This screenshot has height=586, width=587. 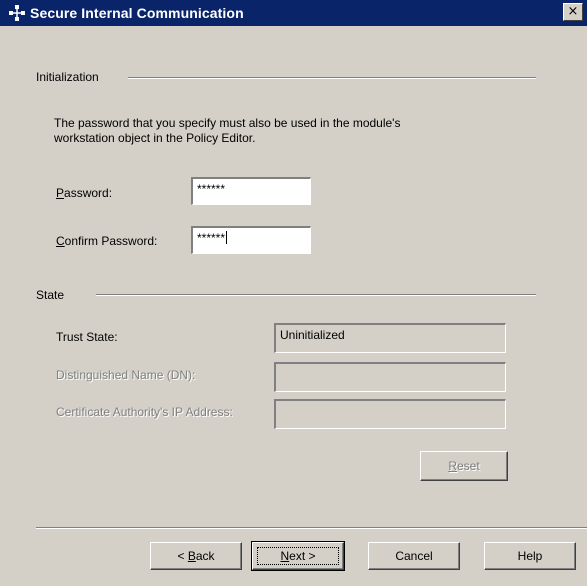 I want to click on focus-rectangle, so click(x=298, y=556).